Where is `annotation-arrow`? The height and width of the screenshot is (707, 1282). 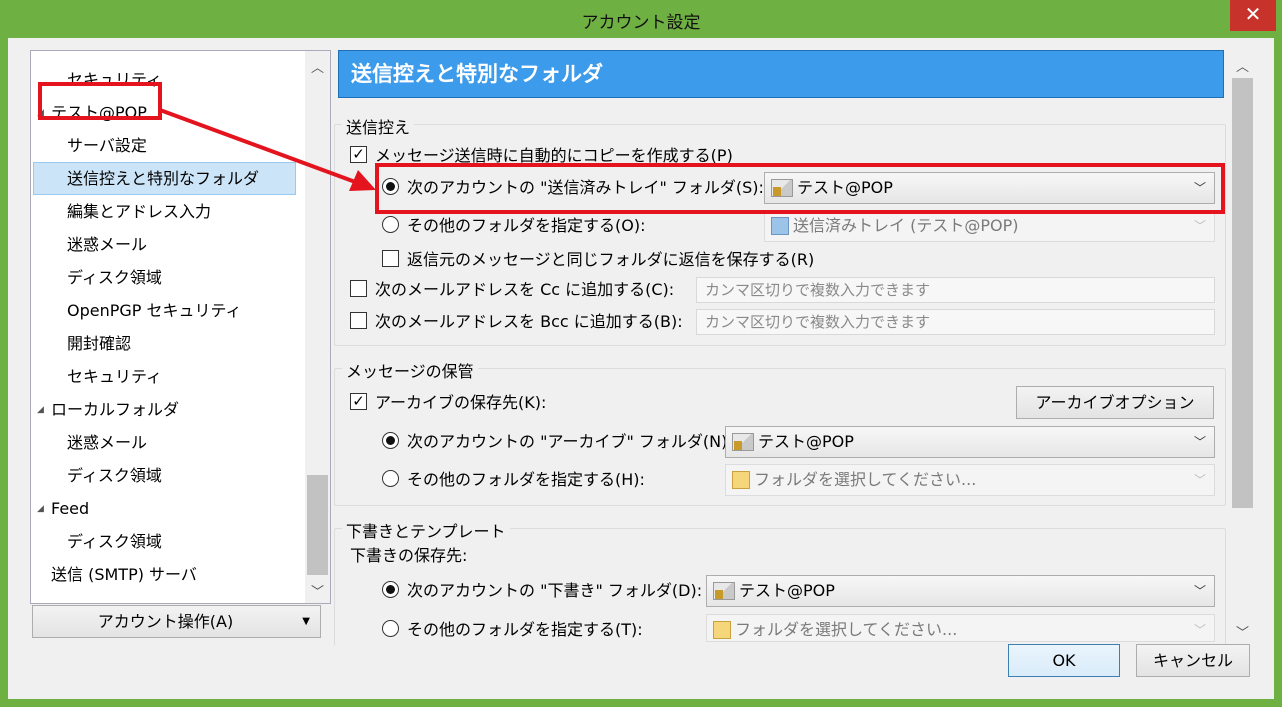 annotation-arrow is located at coordinates (267, 149).